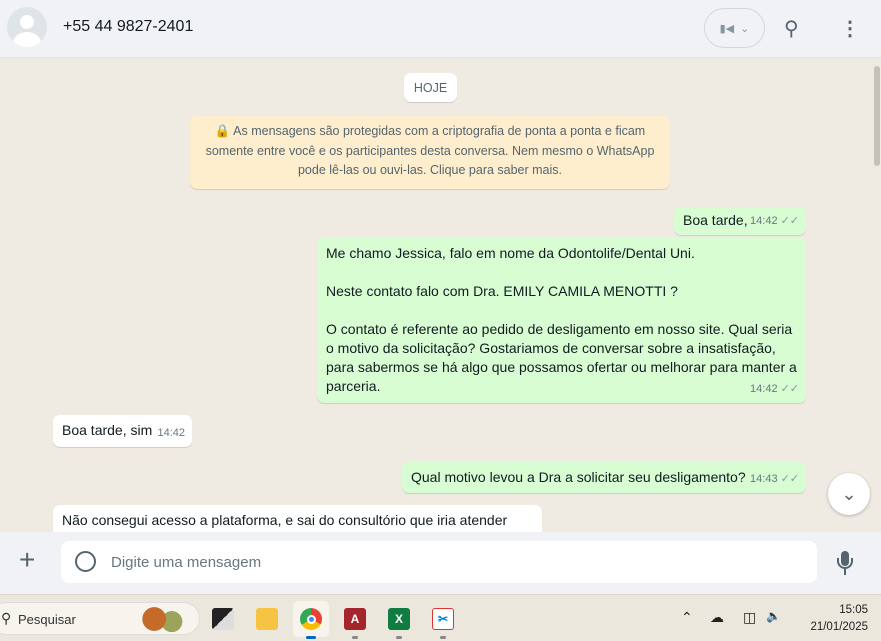 Image resolution: width=881 pixels, height=641 pixels. What do you see at coordinates (850, 28) in the screenshot?
I see `kebab-menu-icon: ⋮` at bounding box center [850, 28].